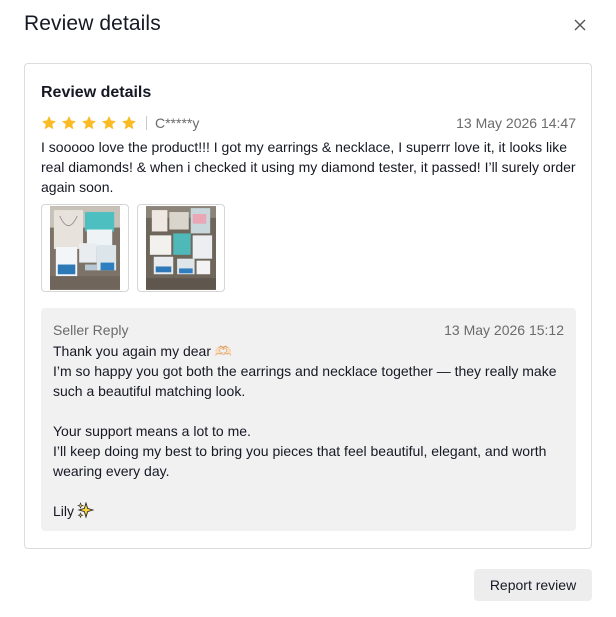  What do you see at coordinates (133, 248) in the screenshot?
I see `review-photos` at bounding box center [133, 248].